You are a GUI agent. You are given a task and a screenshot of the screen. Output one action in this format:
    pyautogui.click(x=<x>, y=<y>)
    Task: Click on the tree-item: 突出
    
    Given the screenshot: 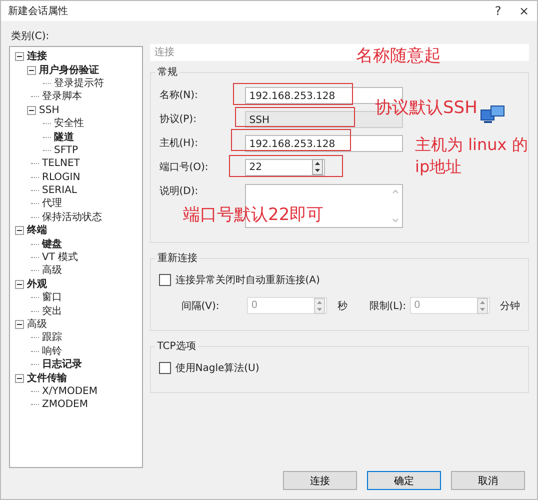 What is the action you would take?
    pyautogui.click(x=52, y=311)
    